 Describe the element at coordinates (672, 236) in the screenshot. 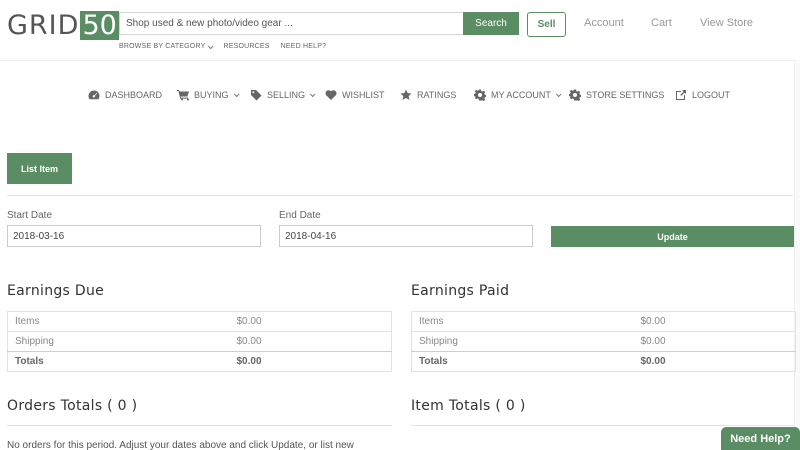

I see `update-button: Update` at that location.